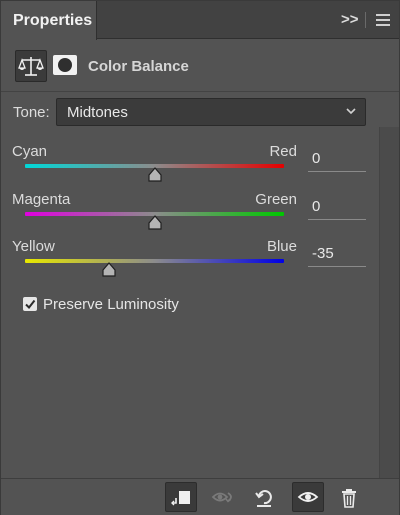  I want to click on slider-track, so click(154, 261).